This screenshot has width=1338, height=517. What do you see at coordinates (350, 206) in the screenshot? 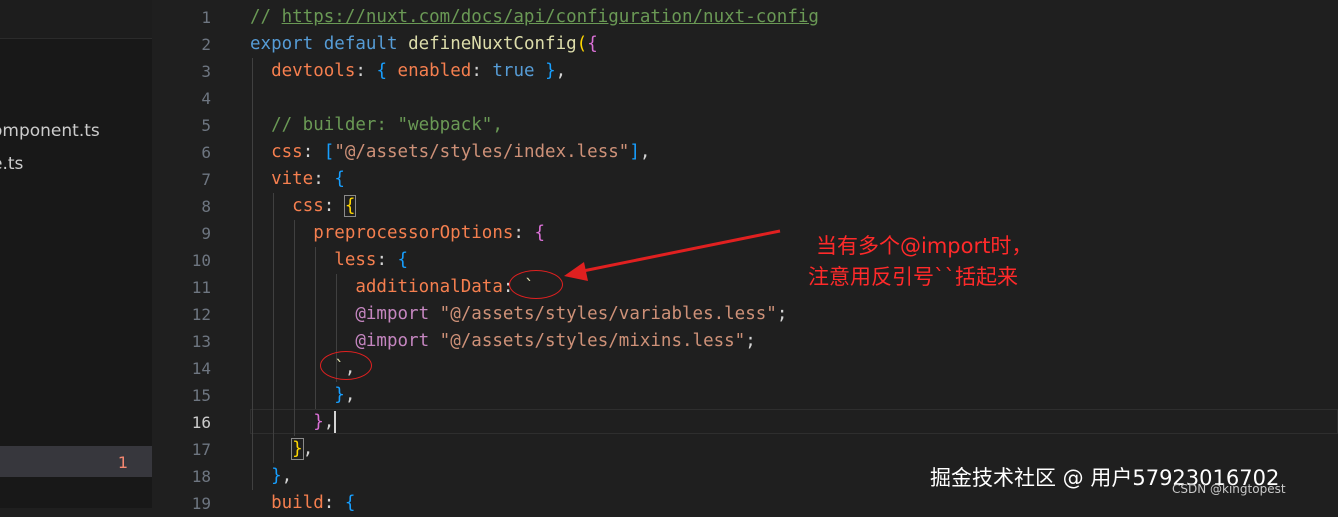
I see `matched-bracket: {` at bounding box center [350, 206].